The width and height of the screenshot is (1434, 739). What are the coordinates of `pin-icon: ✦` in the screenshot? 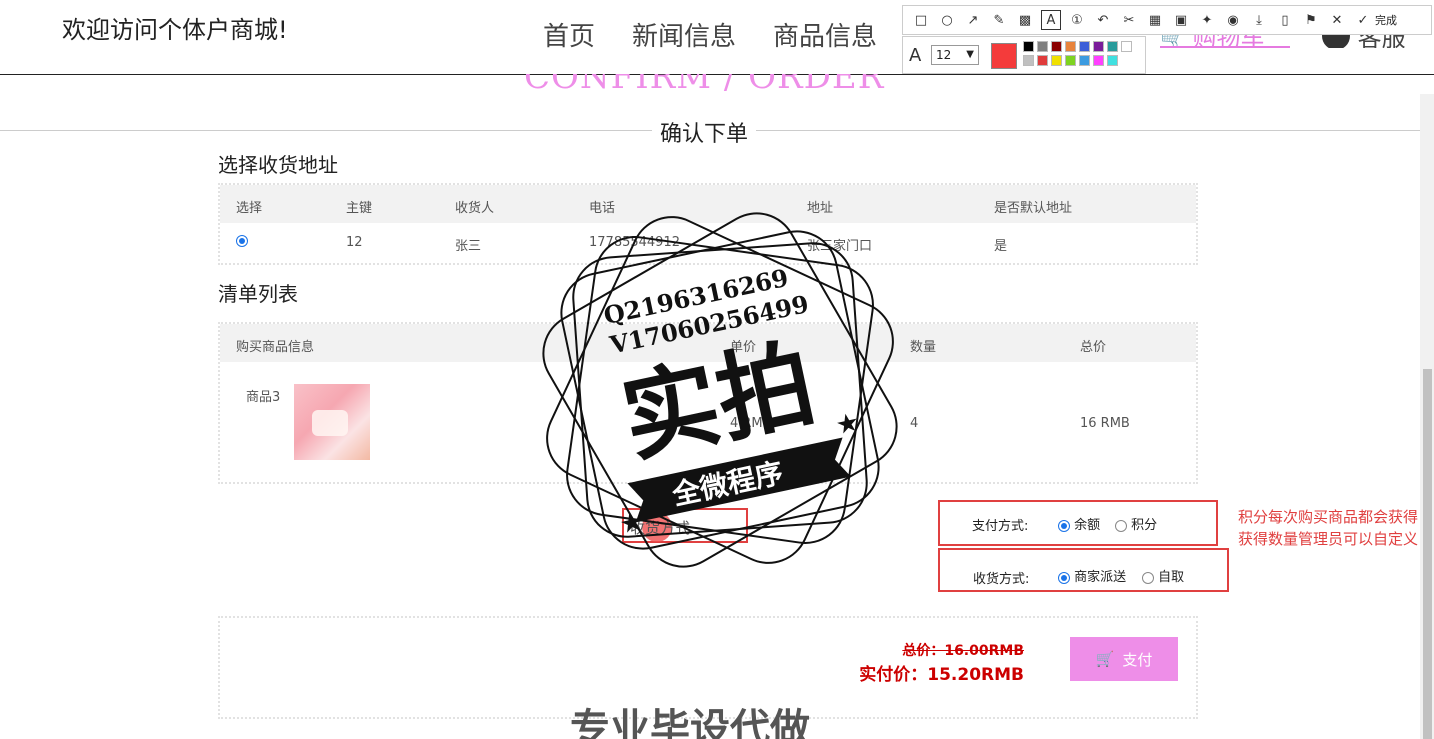 It's located at (1207, 20).